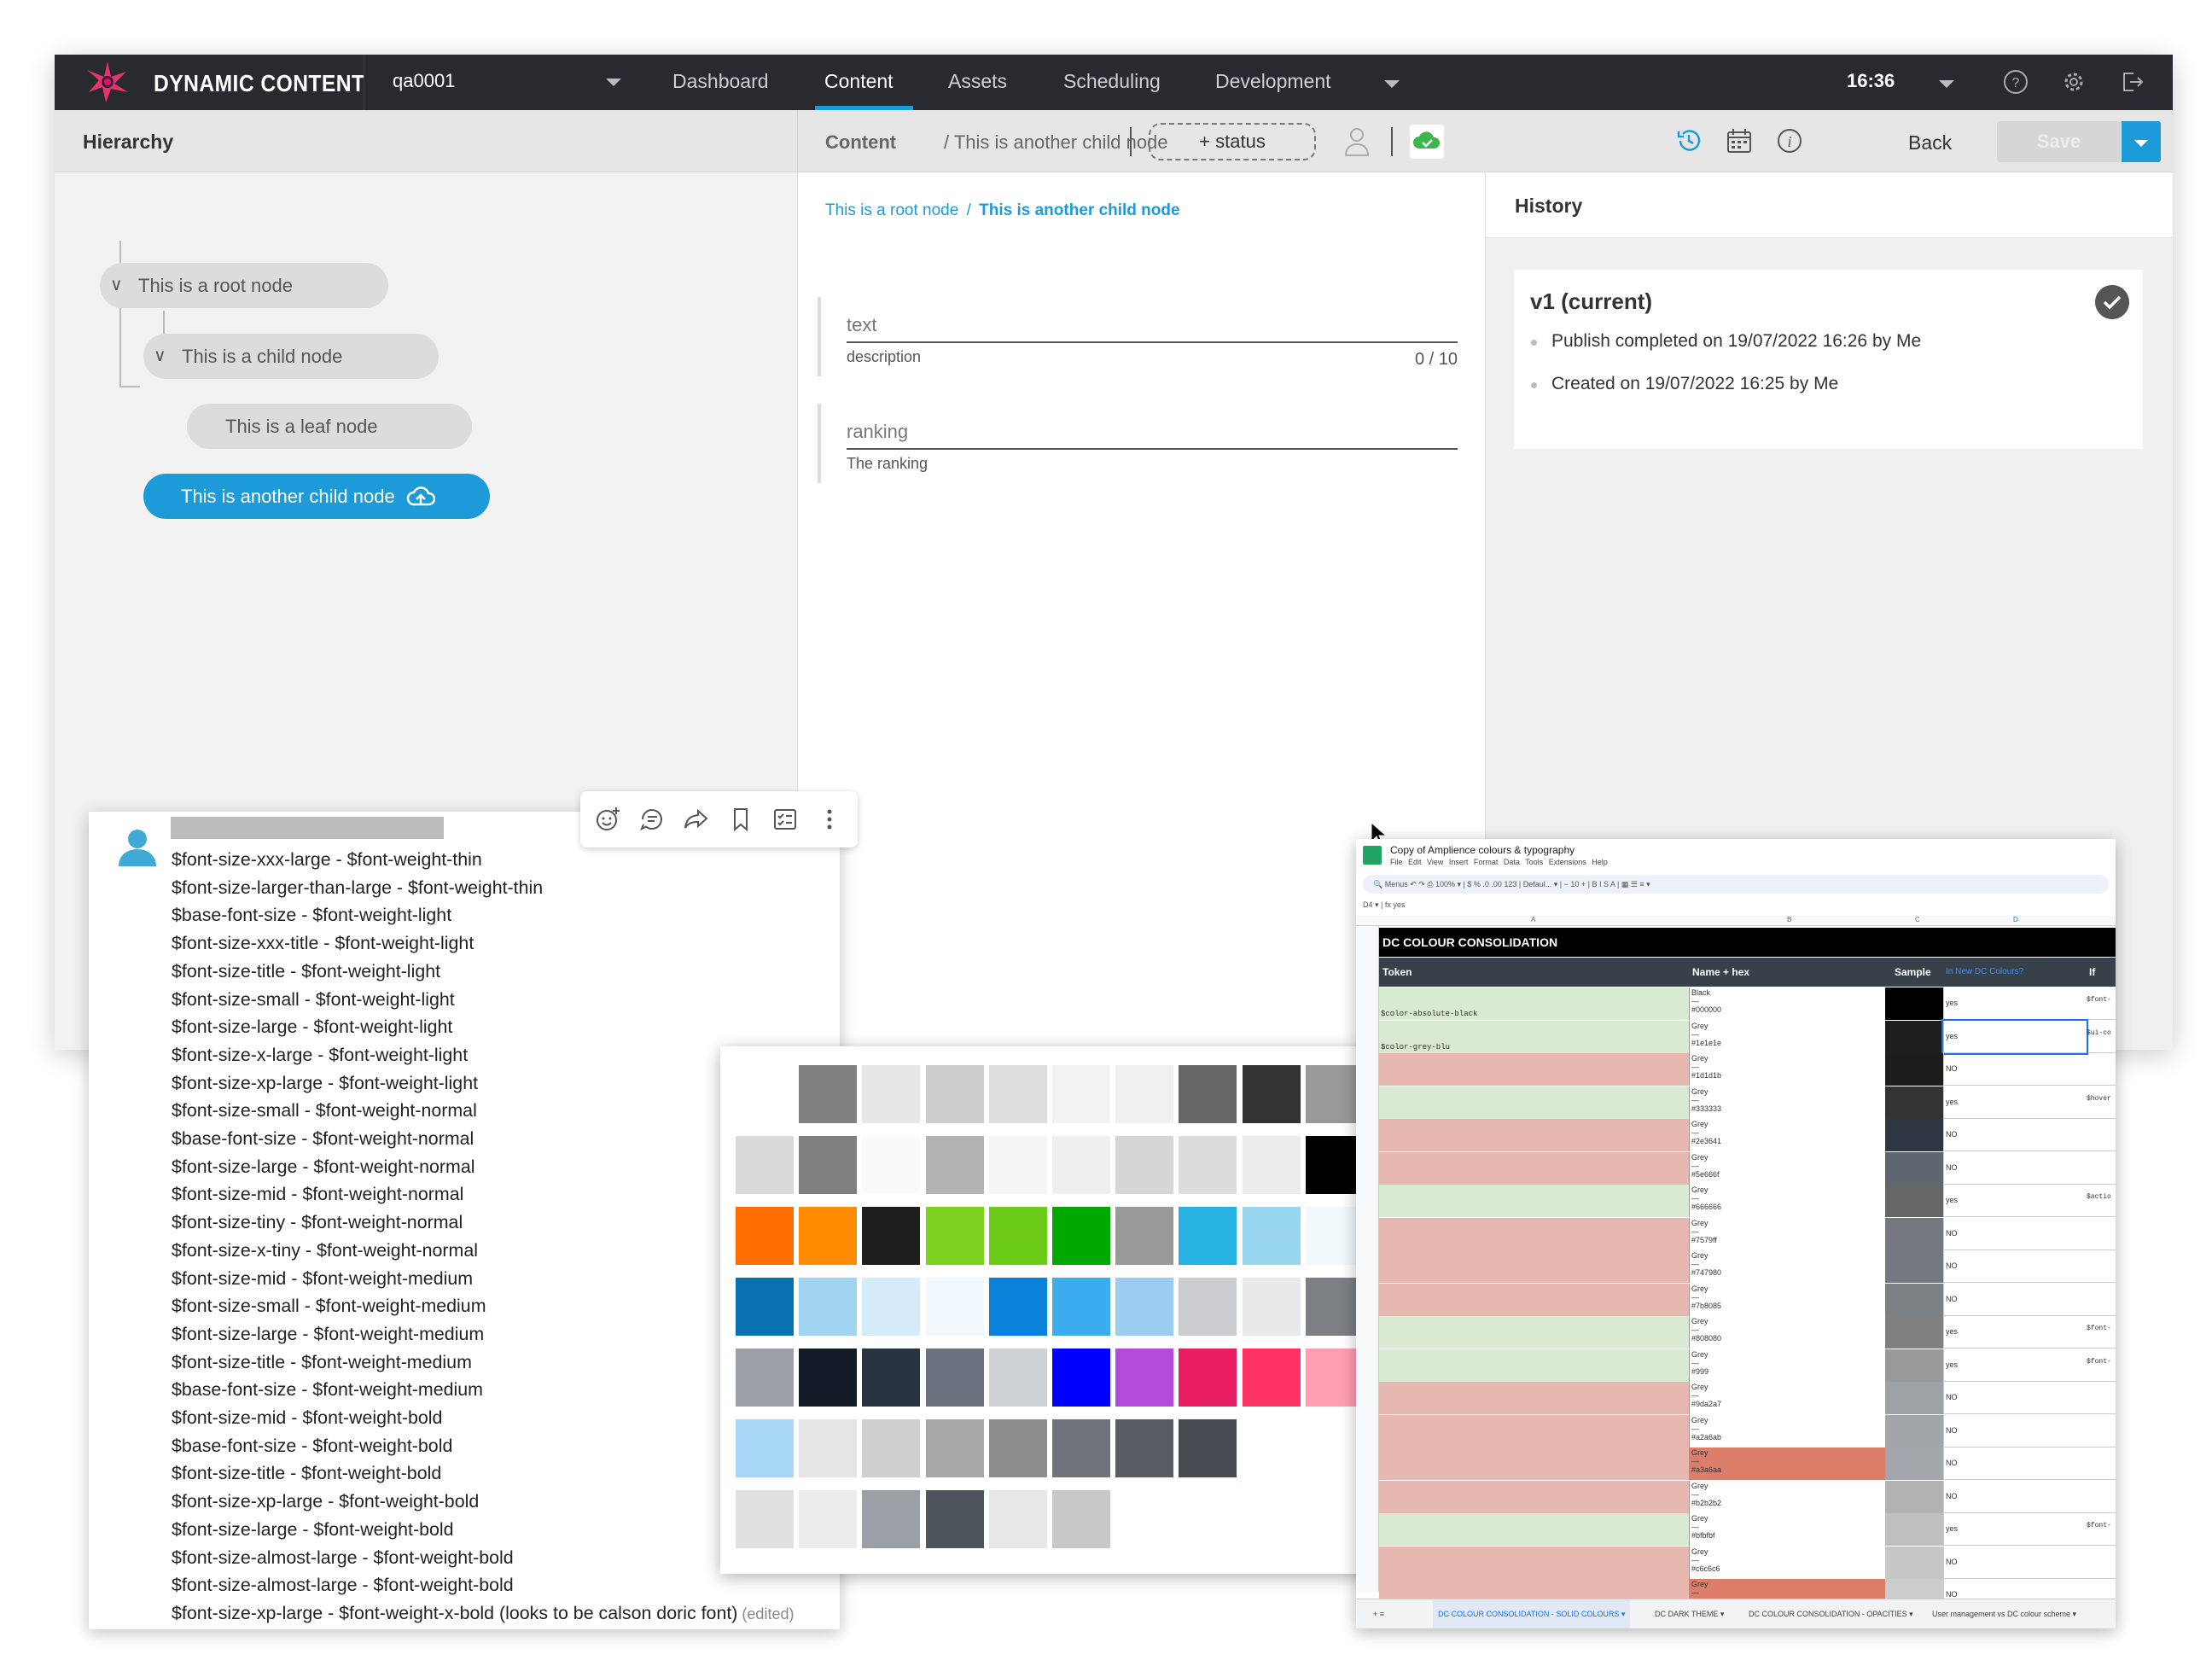  I want to click on calendar-icon, so click(1739, 140).